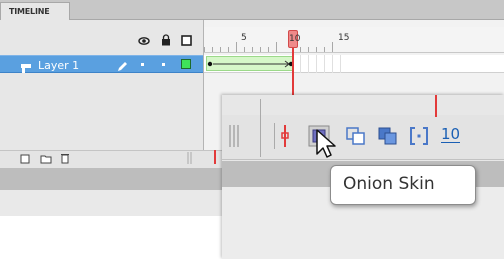  Describe the element at coordinates (403, 185) in the screenshot. I see `tooltip: Onion Skin` at that location.